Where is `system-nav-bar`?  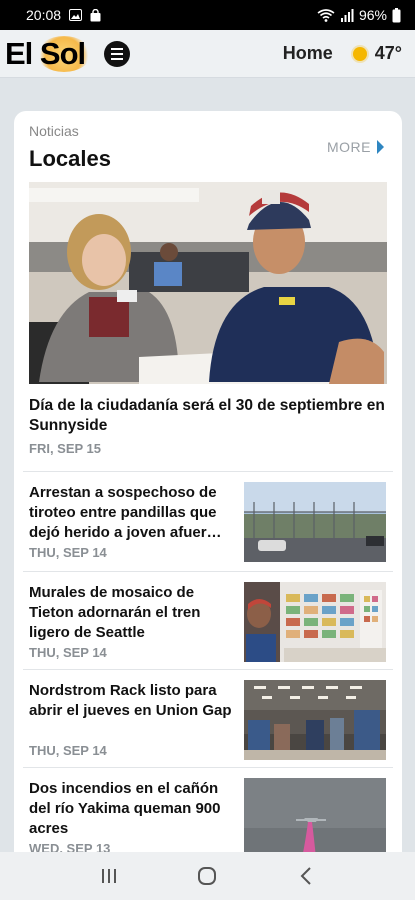
system-nav-bar is located at coordinates (207, 876).